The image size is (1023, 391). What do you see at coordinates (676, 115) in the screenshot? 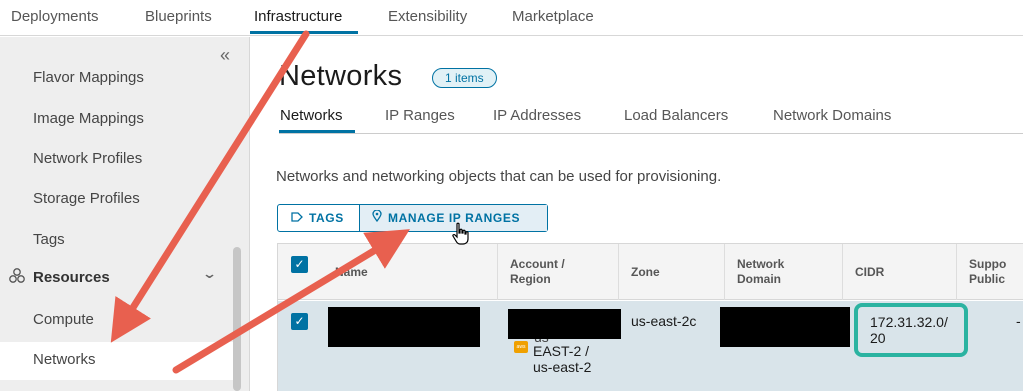
I see `tab-load-balancers: Load Balancers` at bounding box center [676, 115].